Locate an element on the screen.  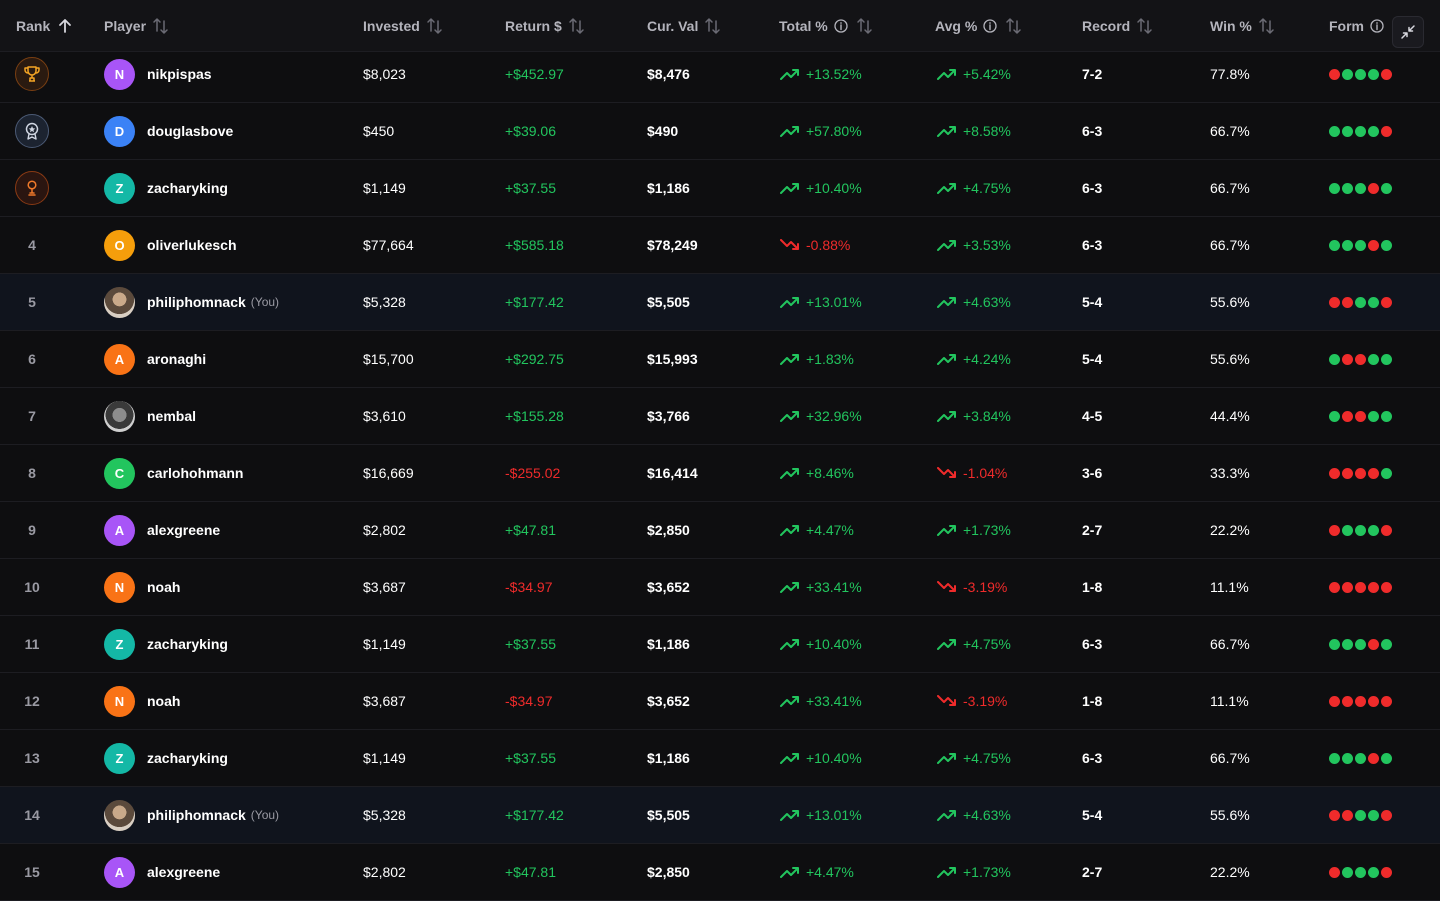
invested-cell: $2,802 is located at coordinates (428, 872).